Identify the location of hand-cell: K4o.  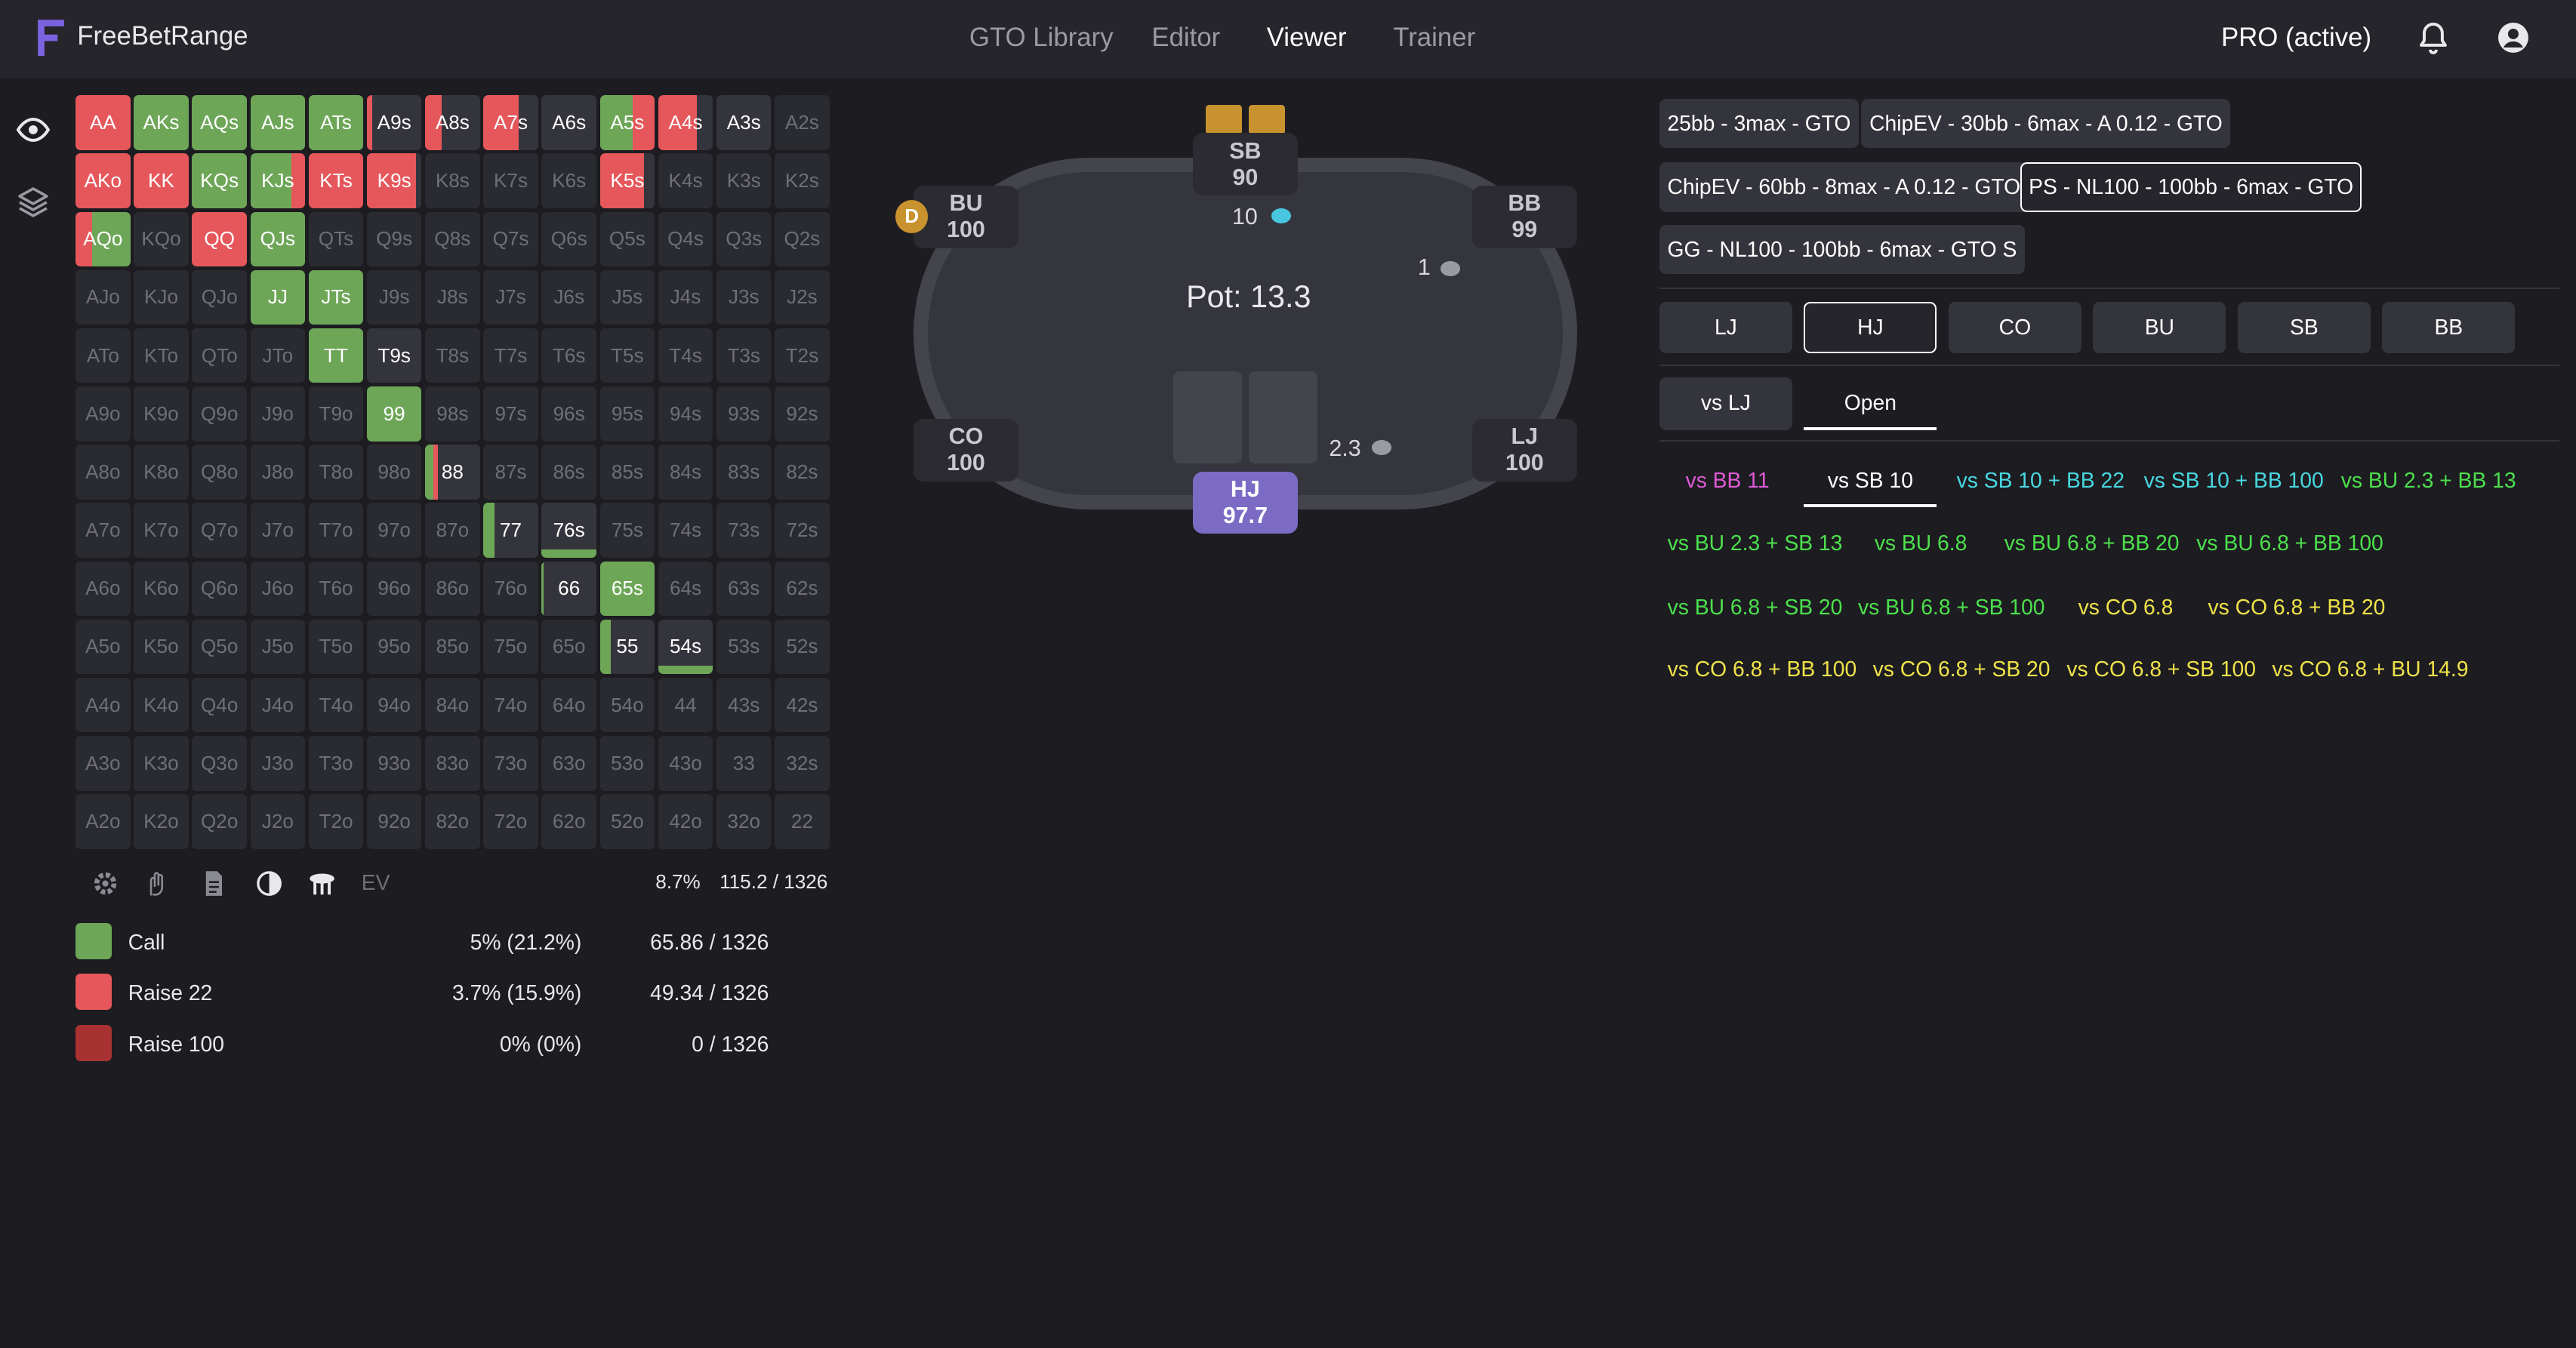
(161, 705).